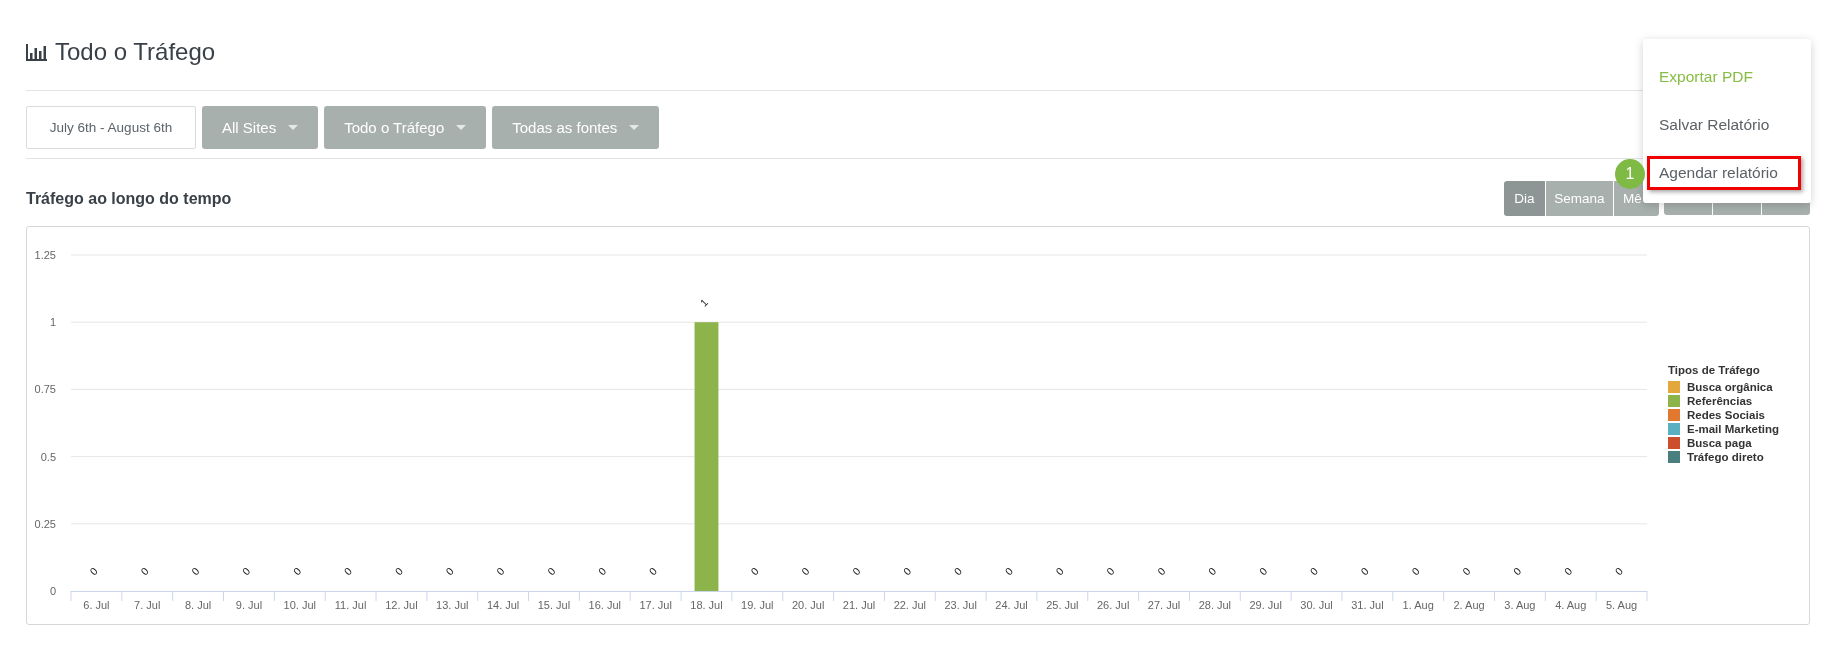  What do you see at coordinates (1730, 387) in the screenshot?
I see `legend-label: Busca orgânica` at bounding box center [1730, 387].